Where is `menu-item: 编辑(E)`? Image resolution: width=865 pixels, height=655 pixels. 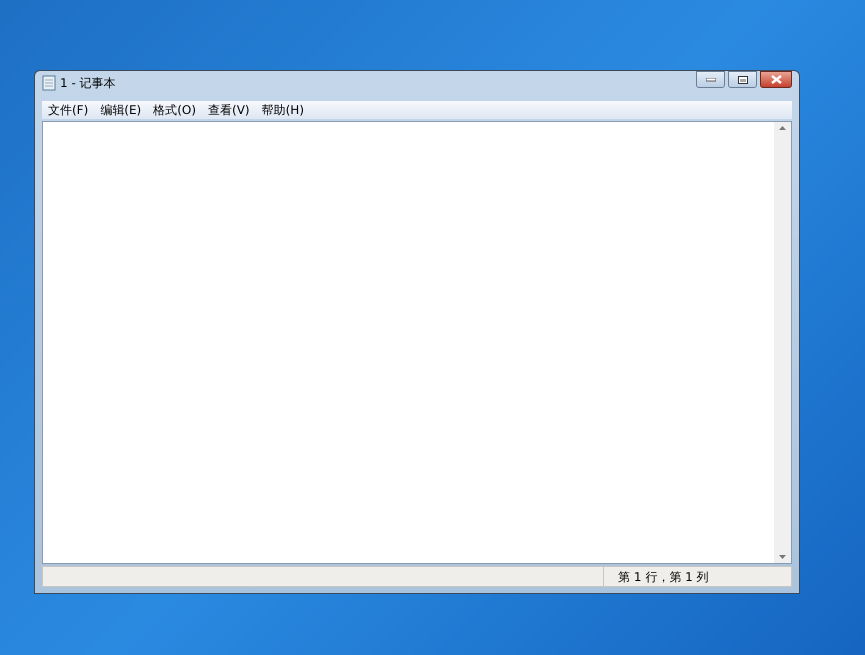 menu-item: 编辑(E) is located at coordinates (121, 110).